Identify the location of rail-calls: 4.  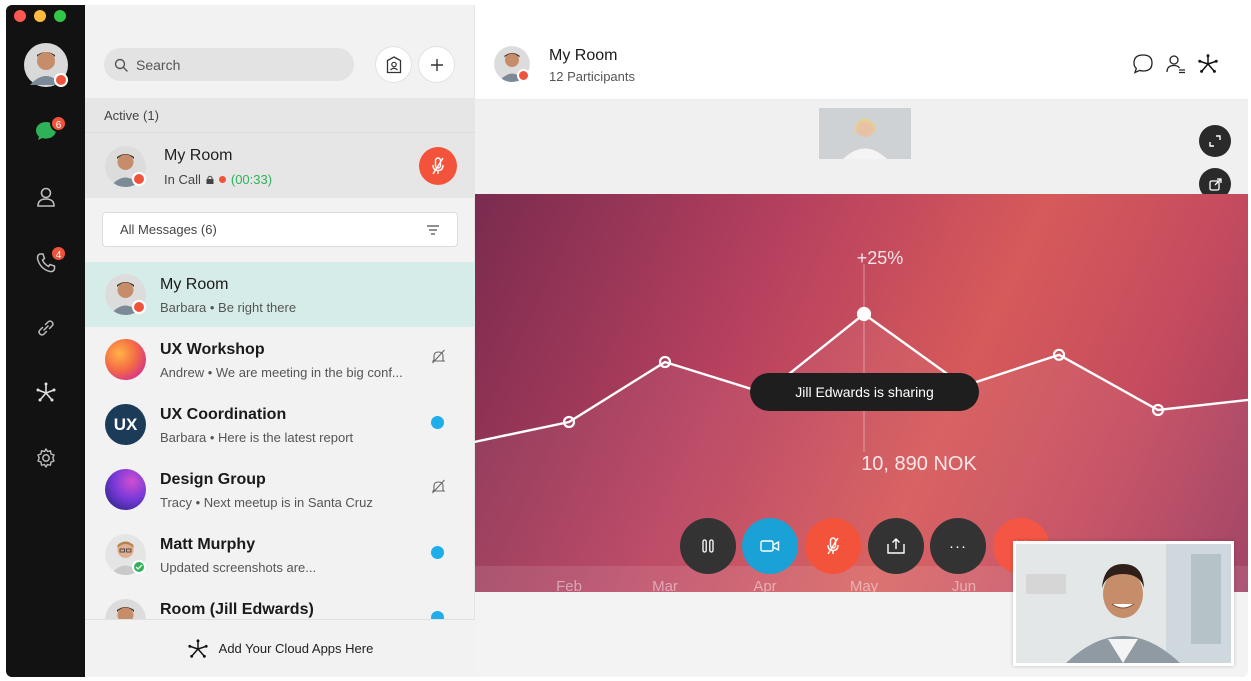
(45, 263).